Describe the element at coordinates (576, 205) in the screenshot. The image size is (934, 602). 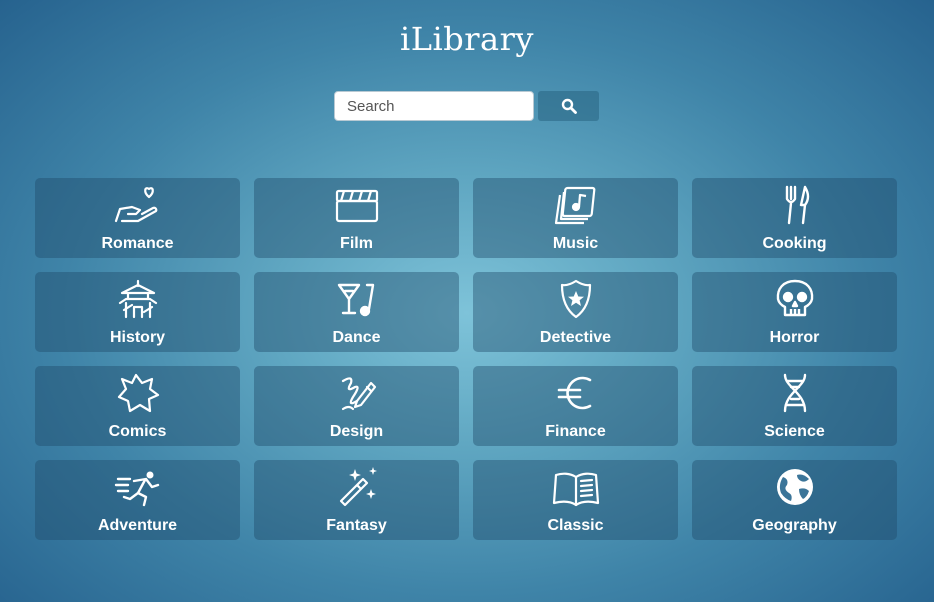
I see `music-album-icon` at that location.